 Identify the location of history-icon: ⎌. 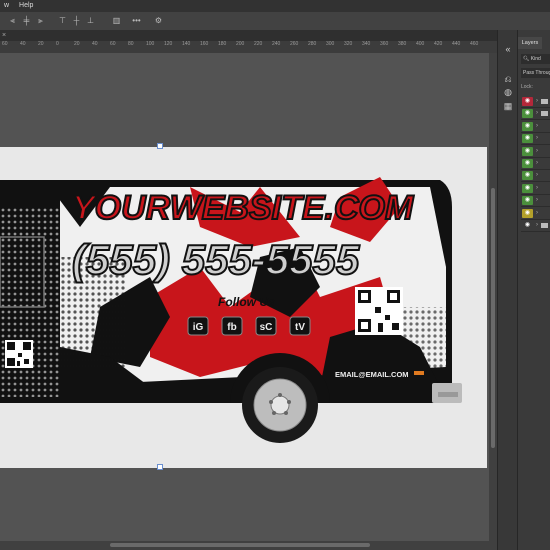
(508, 79).